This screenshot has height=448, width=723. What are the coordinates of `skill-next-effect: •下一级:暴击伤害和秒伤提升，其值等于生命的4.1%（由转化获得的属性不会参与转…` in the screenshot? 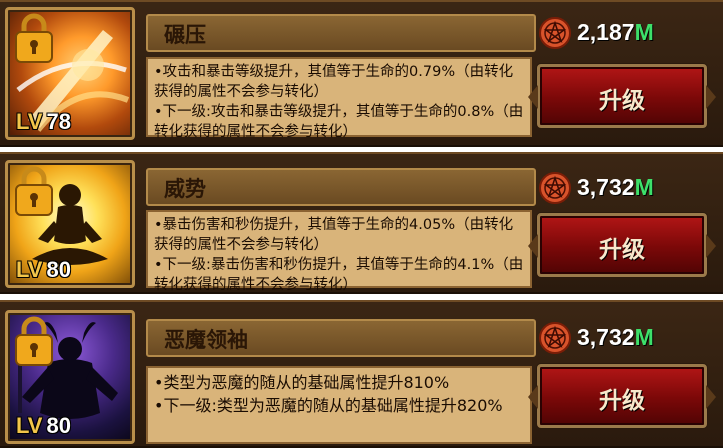 It's located at (339, 275).